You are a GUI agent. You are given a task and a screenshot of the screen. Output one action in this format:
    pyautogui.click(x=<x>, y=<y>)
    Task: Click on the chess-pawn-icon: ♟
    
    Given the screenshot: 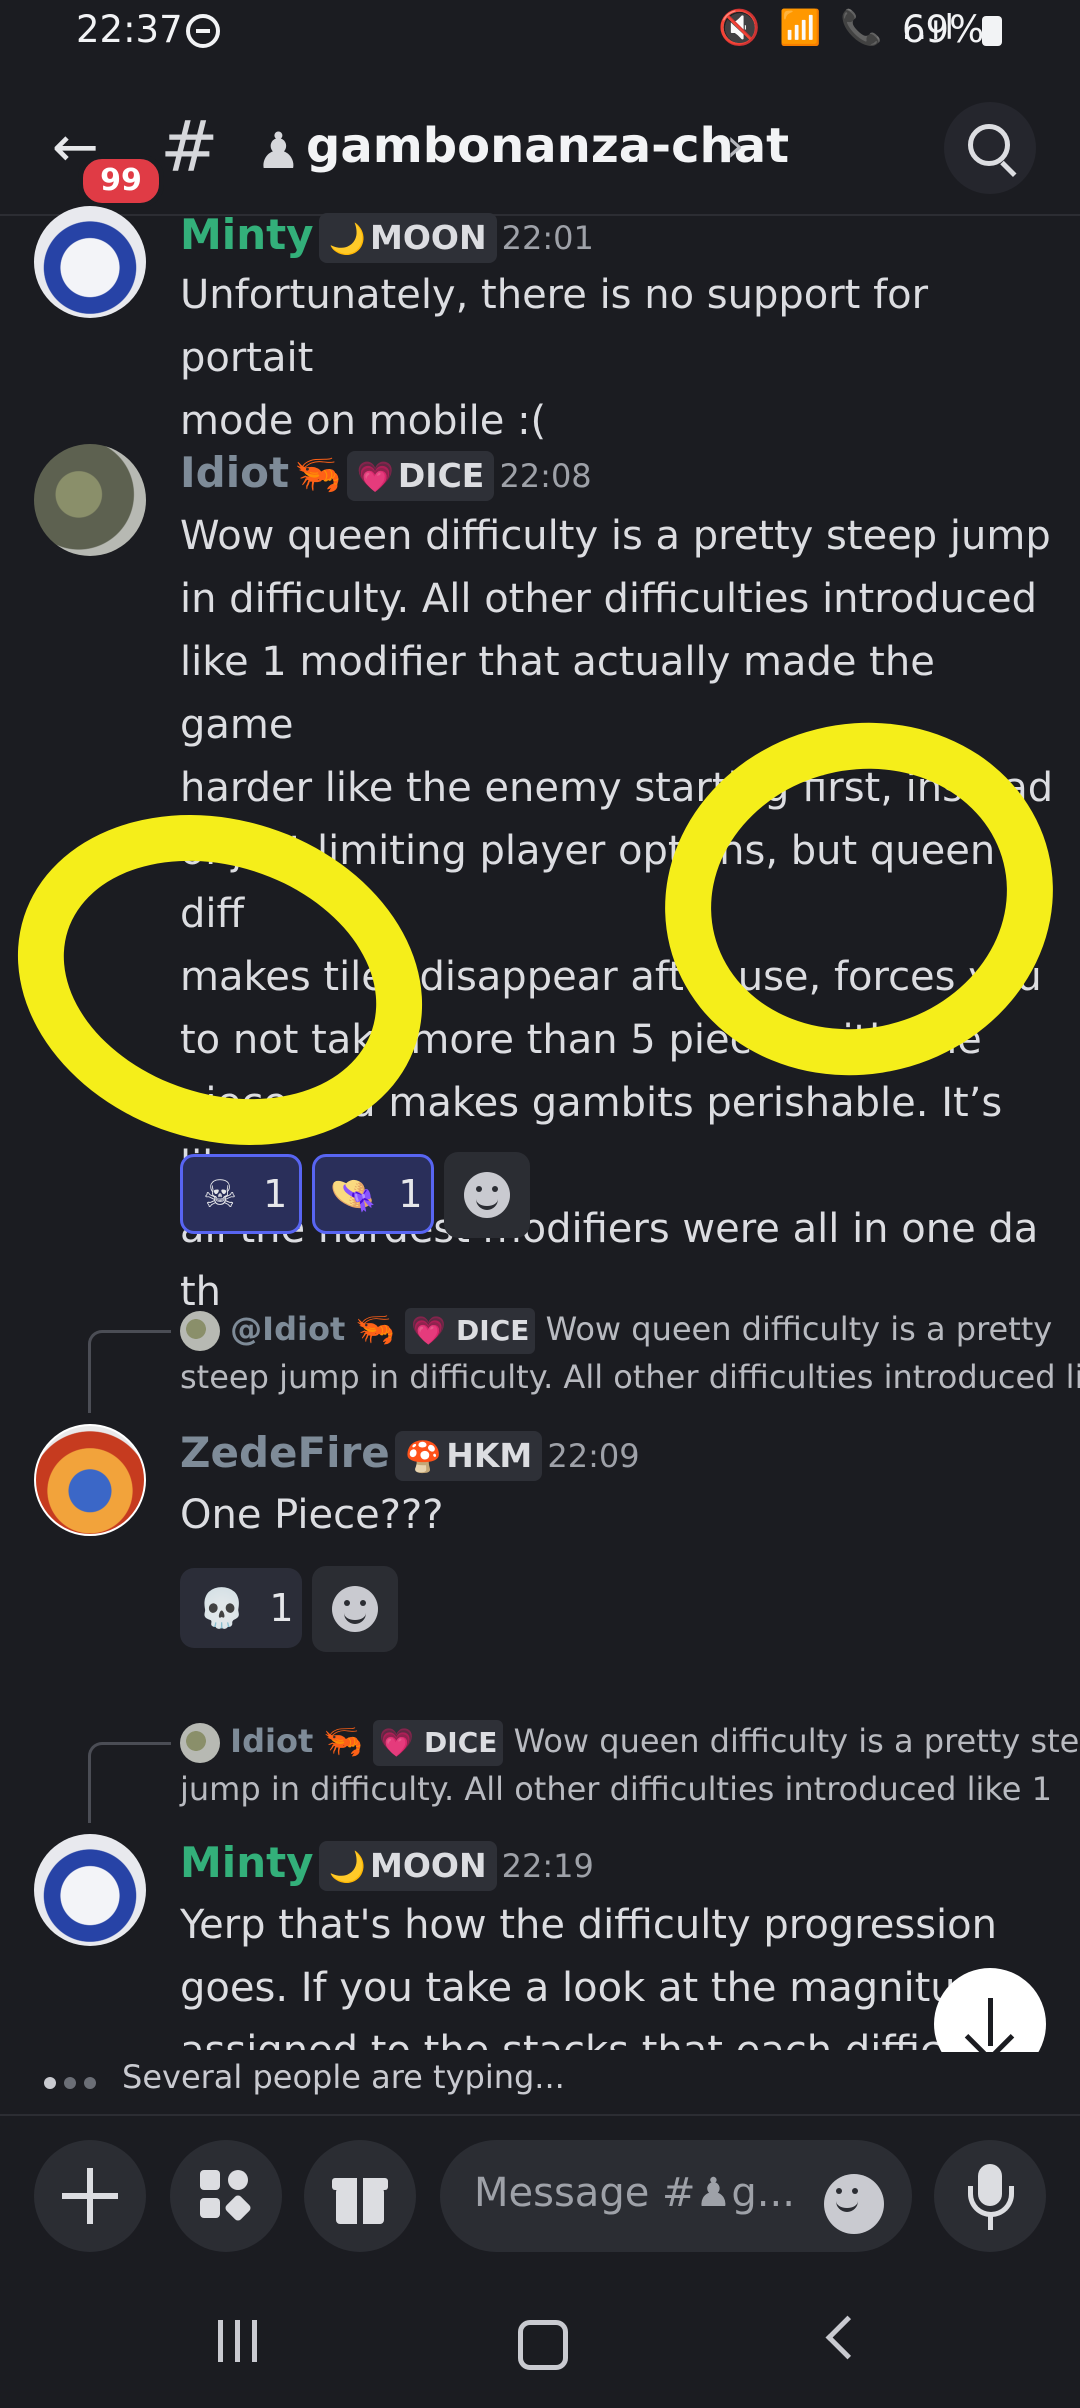 What is the action you would take?
    pyautogui.click(x=278, y=151)
    